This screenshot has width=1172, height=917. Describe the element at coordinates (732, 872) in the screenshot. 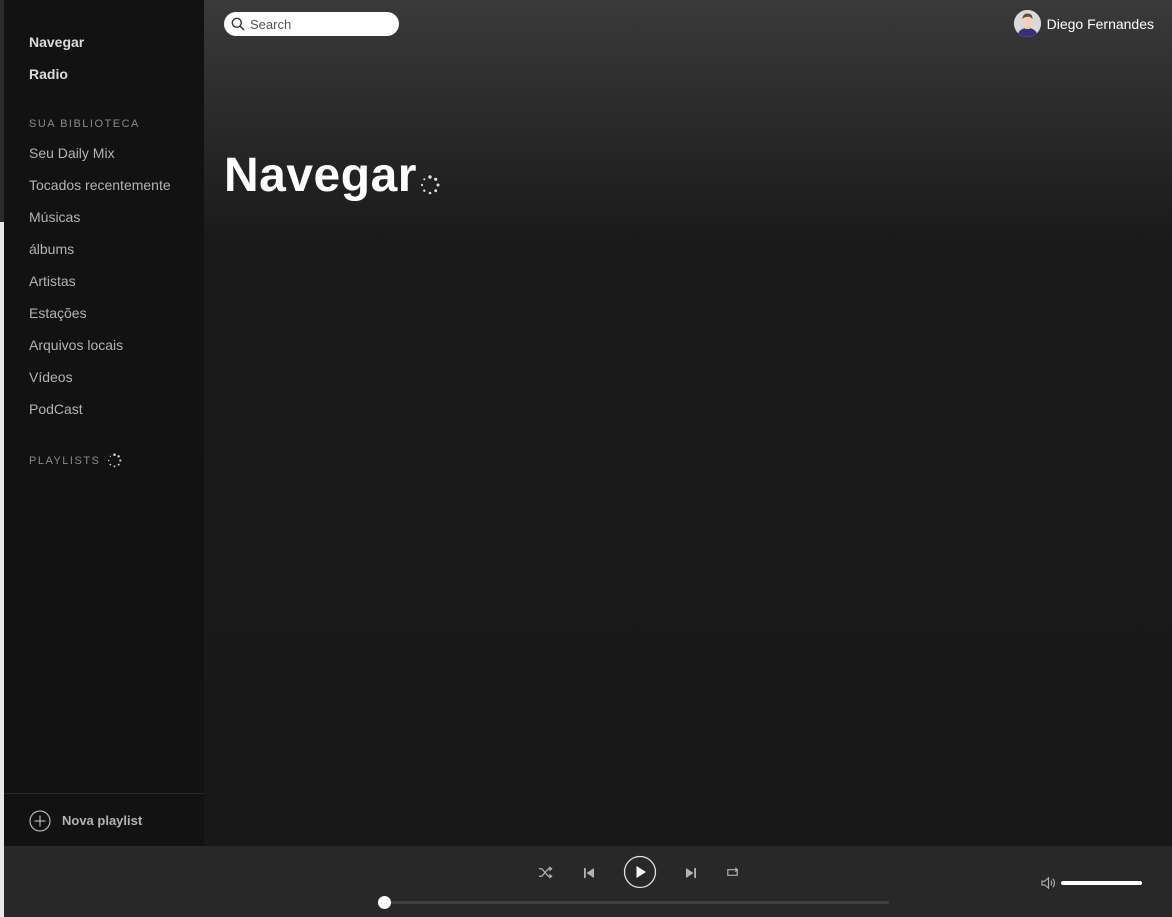

I see `repeat-icon` at that location.